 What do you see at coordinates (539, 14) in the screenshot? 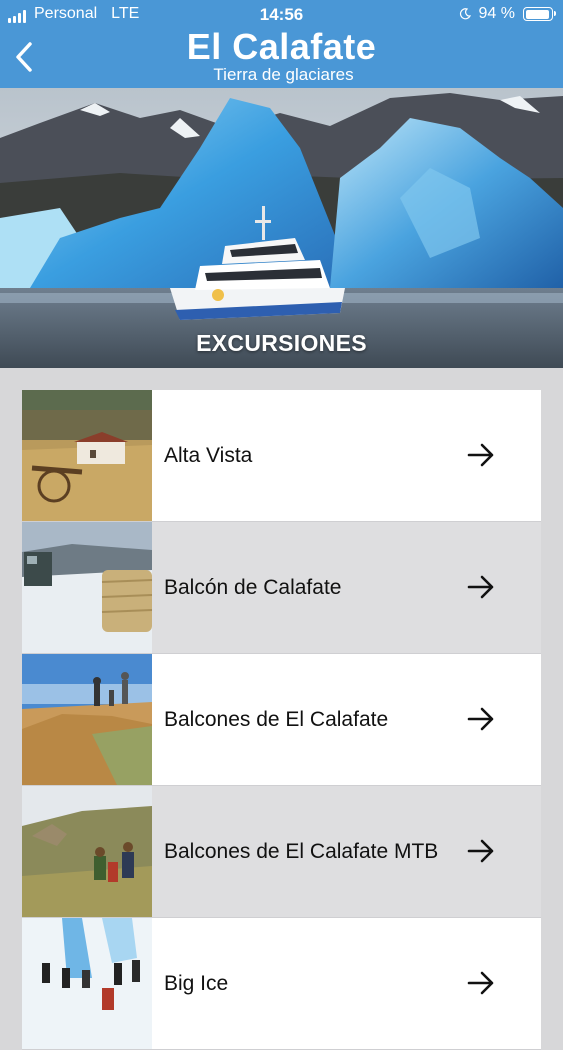
I see `battery-icon` at bounding box center [539, 14].